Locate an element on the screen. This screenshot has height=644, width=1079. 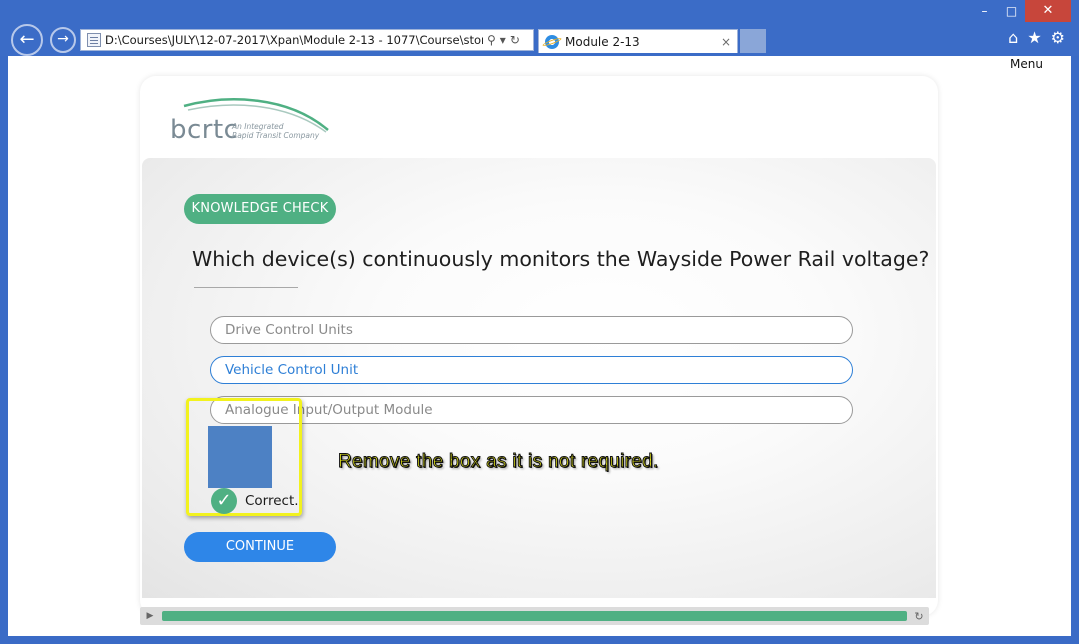
refresh-icon: ↻ is located at coordinates (515, 40).